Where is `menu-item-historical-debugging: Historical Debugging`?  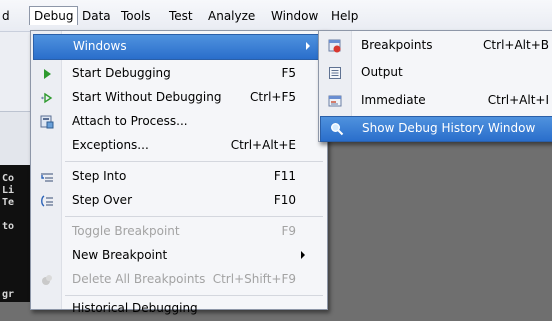
menu-item-historical-debugging: Historical Debugging is located at coordinates (179, 309).